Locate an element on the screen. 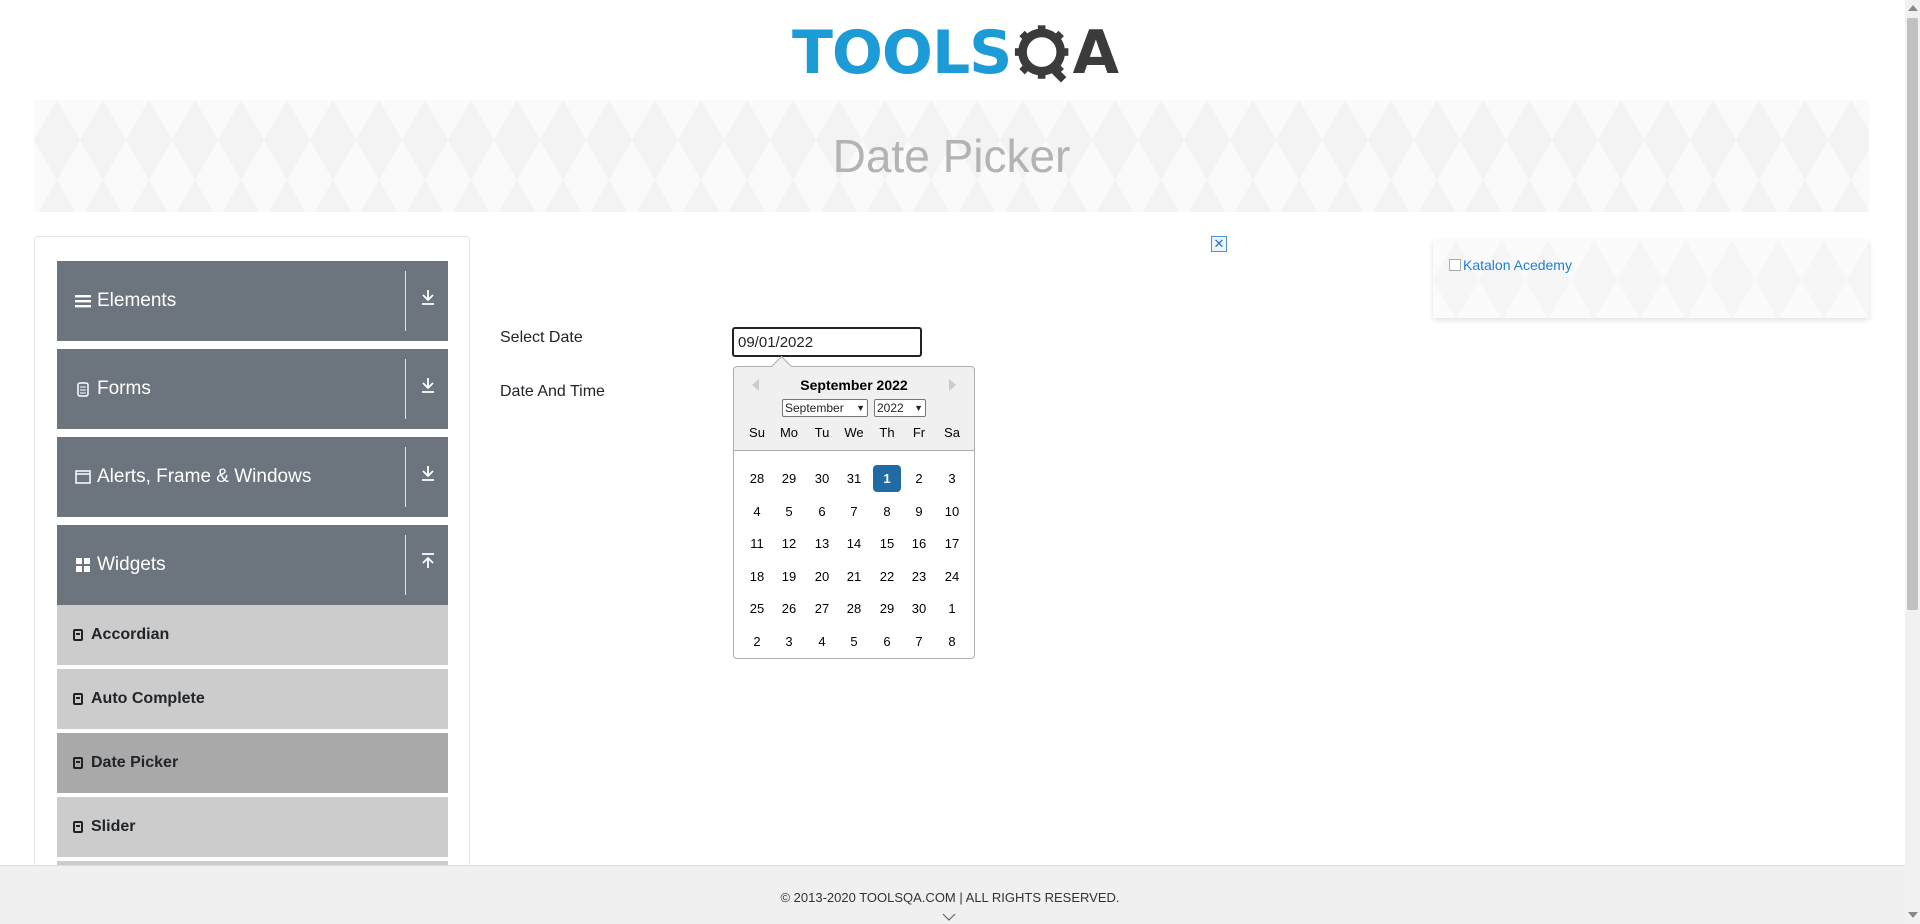 The height and width of the screenshot is (924, 1920). weekday-label: Th is located at coordinates (887, 432).